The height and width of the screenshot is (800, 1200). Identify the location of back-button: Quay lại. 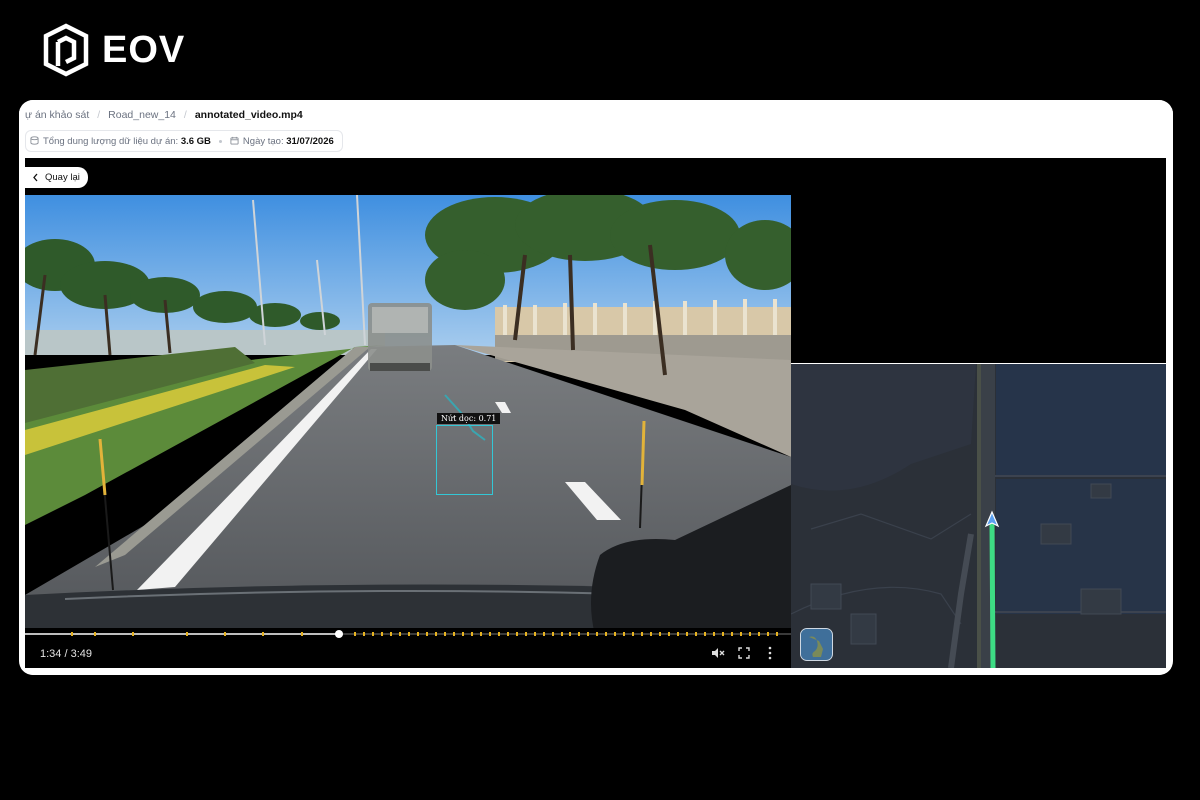
(56, 177).